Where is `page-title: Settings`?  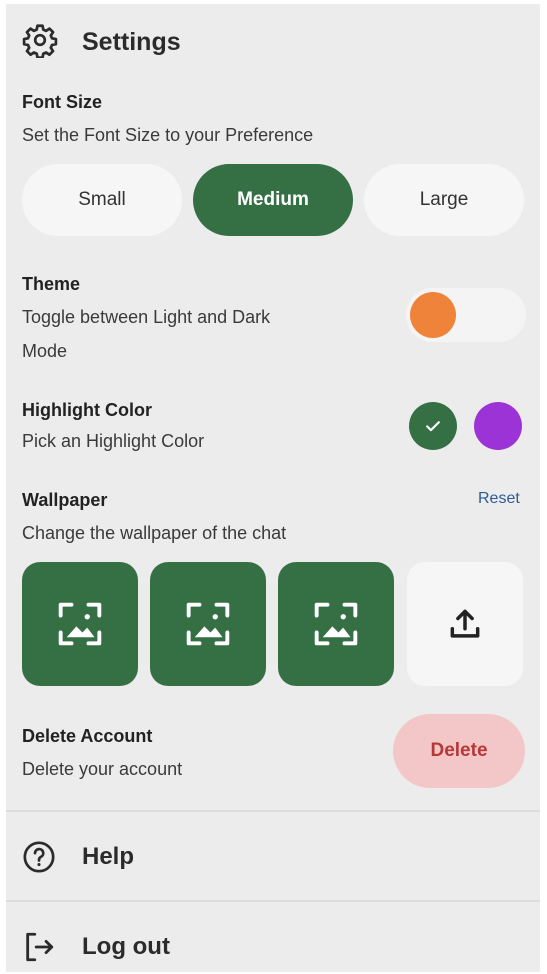 page-title: Settings is located at coordinates (131, 42).